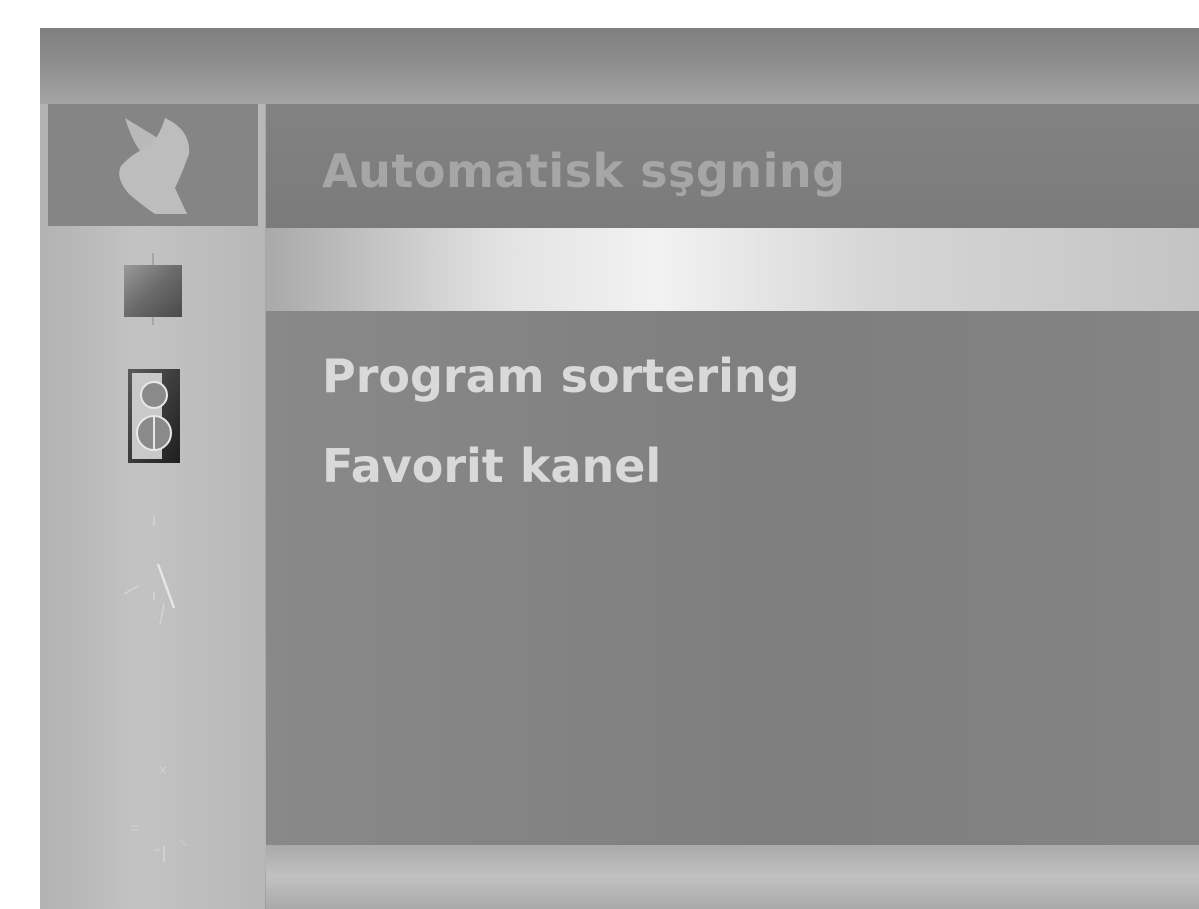 Image resolution: width=1199 pixels, height=909 pixels. I want to click on sidebar-item-time, so click(153, 564).